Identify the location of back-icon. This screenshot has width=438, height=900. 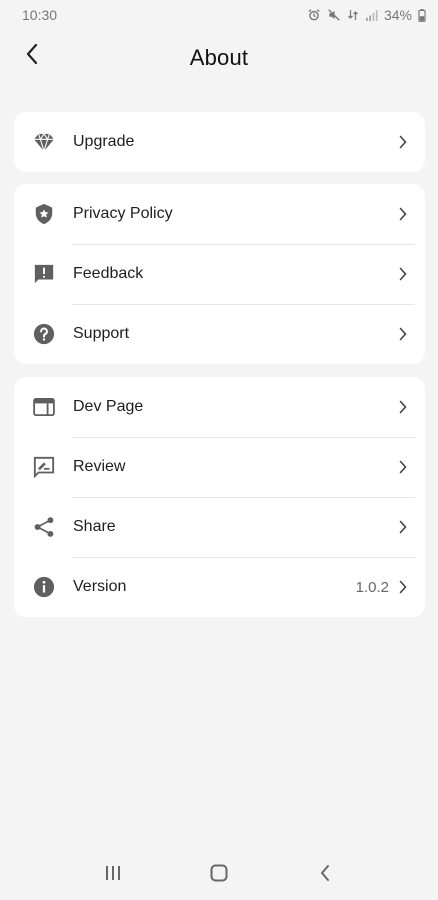
(325, 875).